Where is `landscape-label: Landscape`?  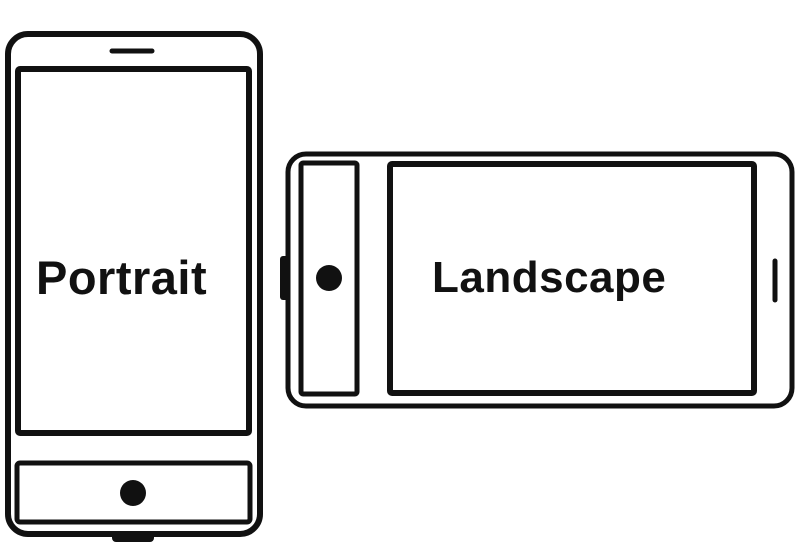 landscape-label: Landscape is located at coordinates (549, 277).